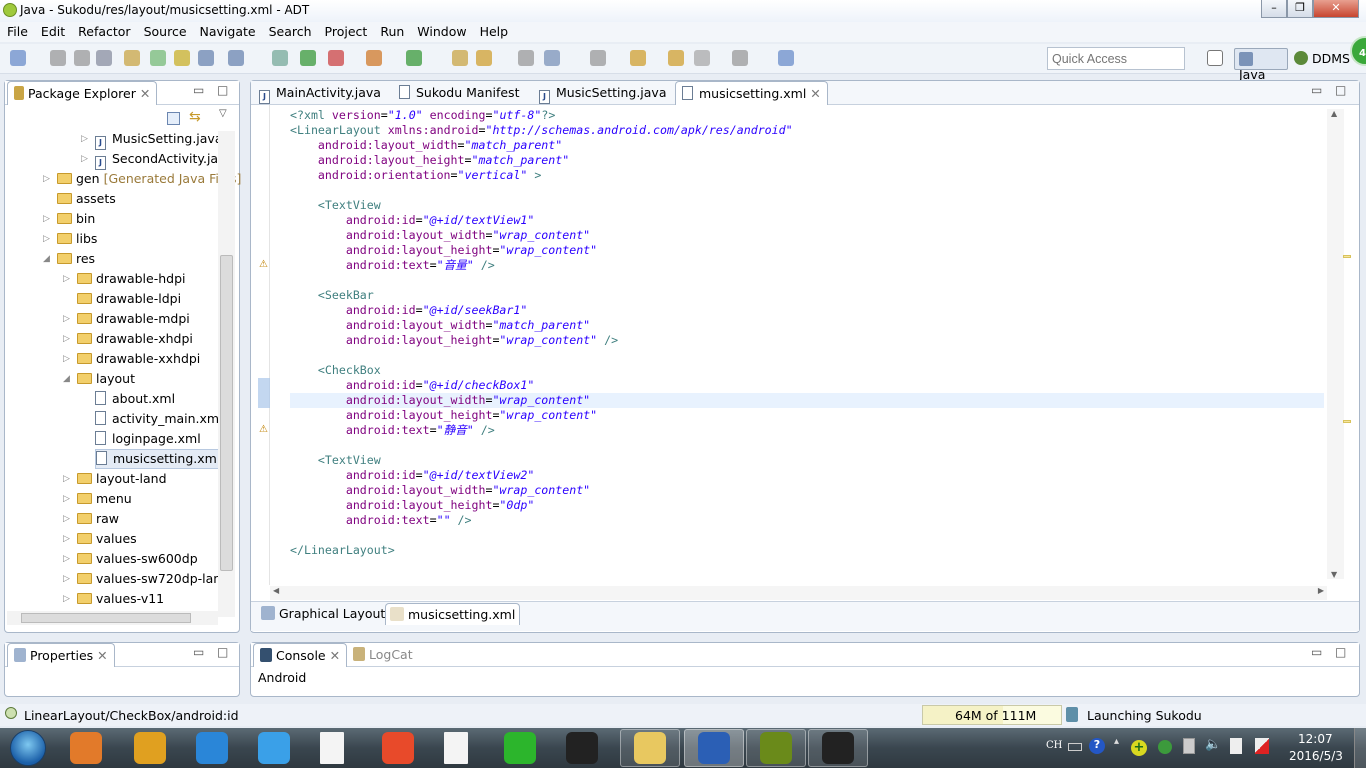 This screenshot has height=768, width=1366. What do you see at coordinates (1215, 58) in the screenshot?
I see `open-perspective-icon` at bounding box center [1215, 58].